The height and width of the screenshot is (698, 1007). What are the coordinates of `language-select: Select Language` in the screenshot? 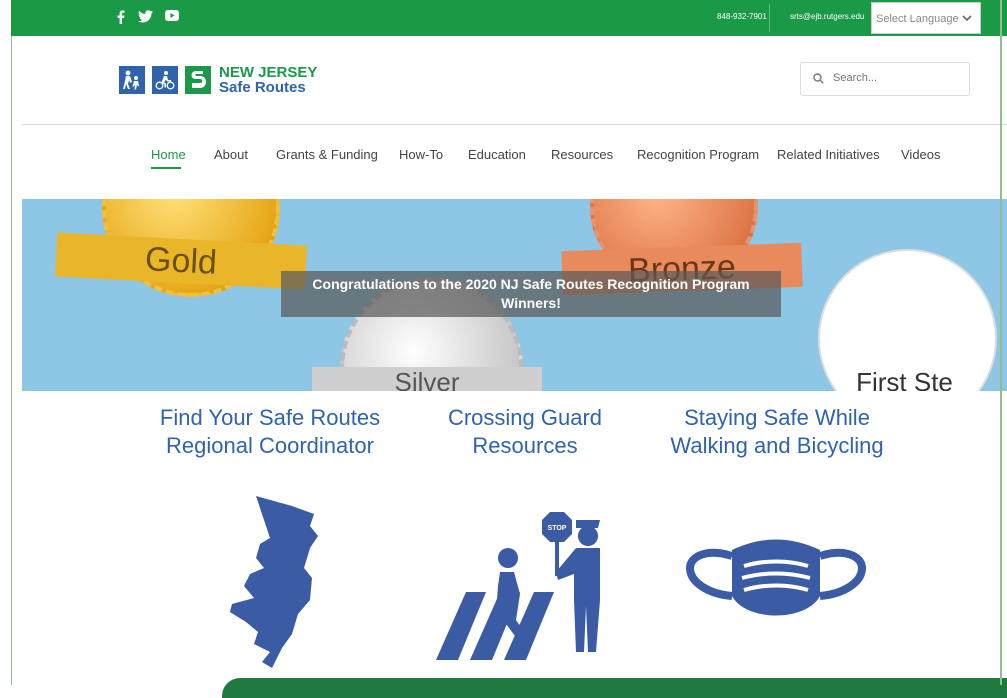 It's located at (926, 18).